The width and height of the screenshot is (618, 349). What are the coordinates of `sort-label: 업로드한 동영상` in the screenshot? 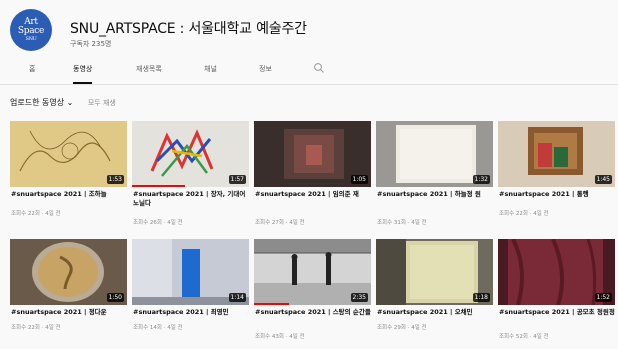 It's located at (37, 102).